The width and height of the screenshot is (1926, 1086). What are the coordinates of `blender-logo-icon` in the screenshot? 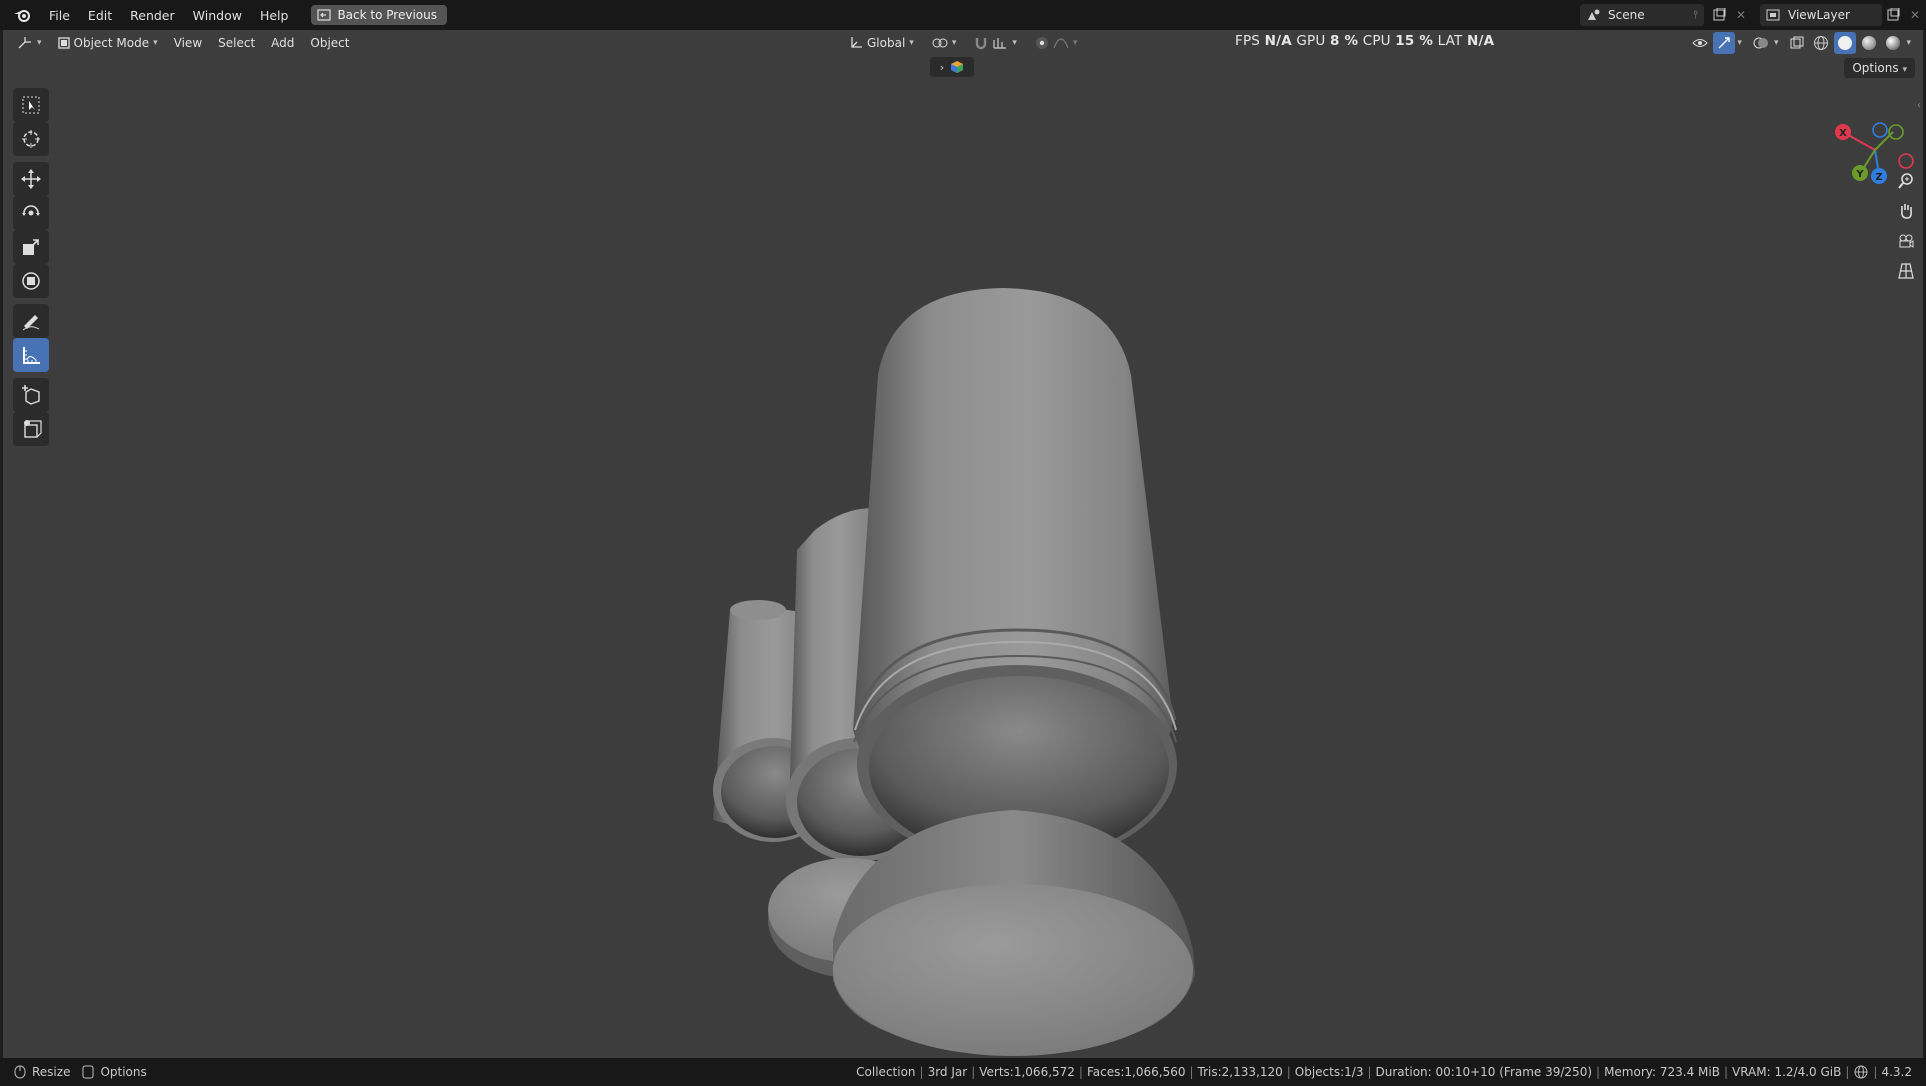 It's located at (22, 15).